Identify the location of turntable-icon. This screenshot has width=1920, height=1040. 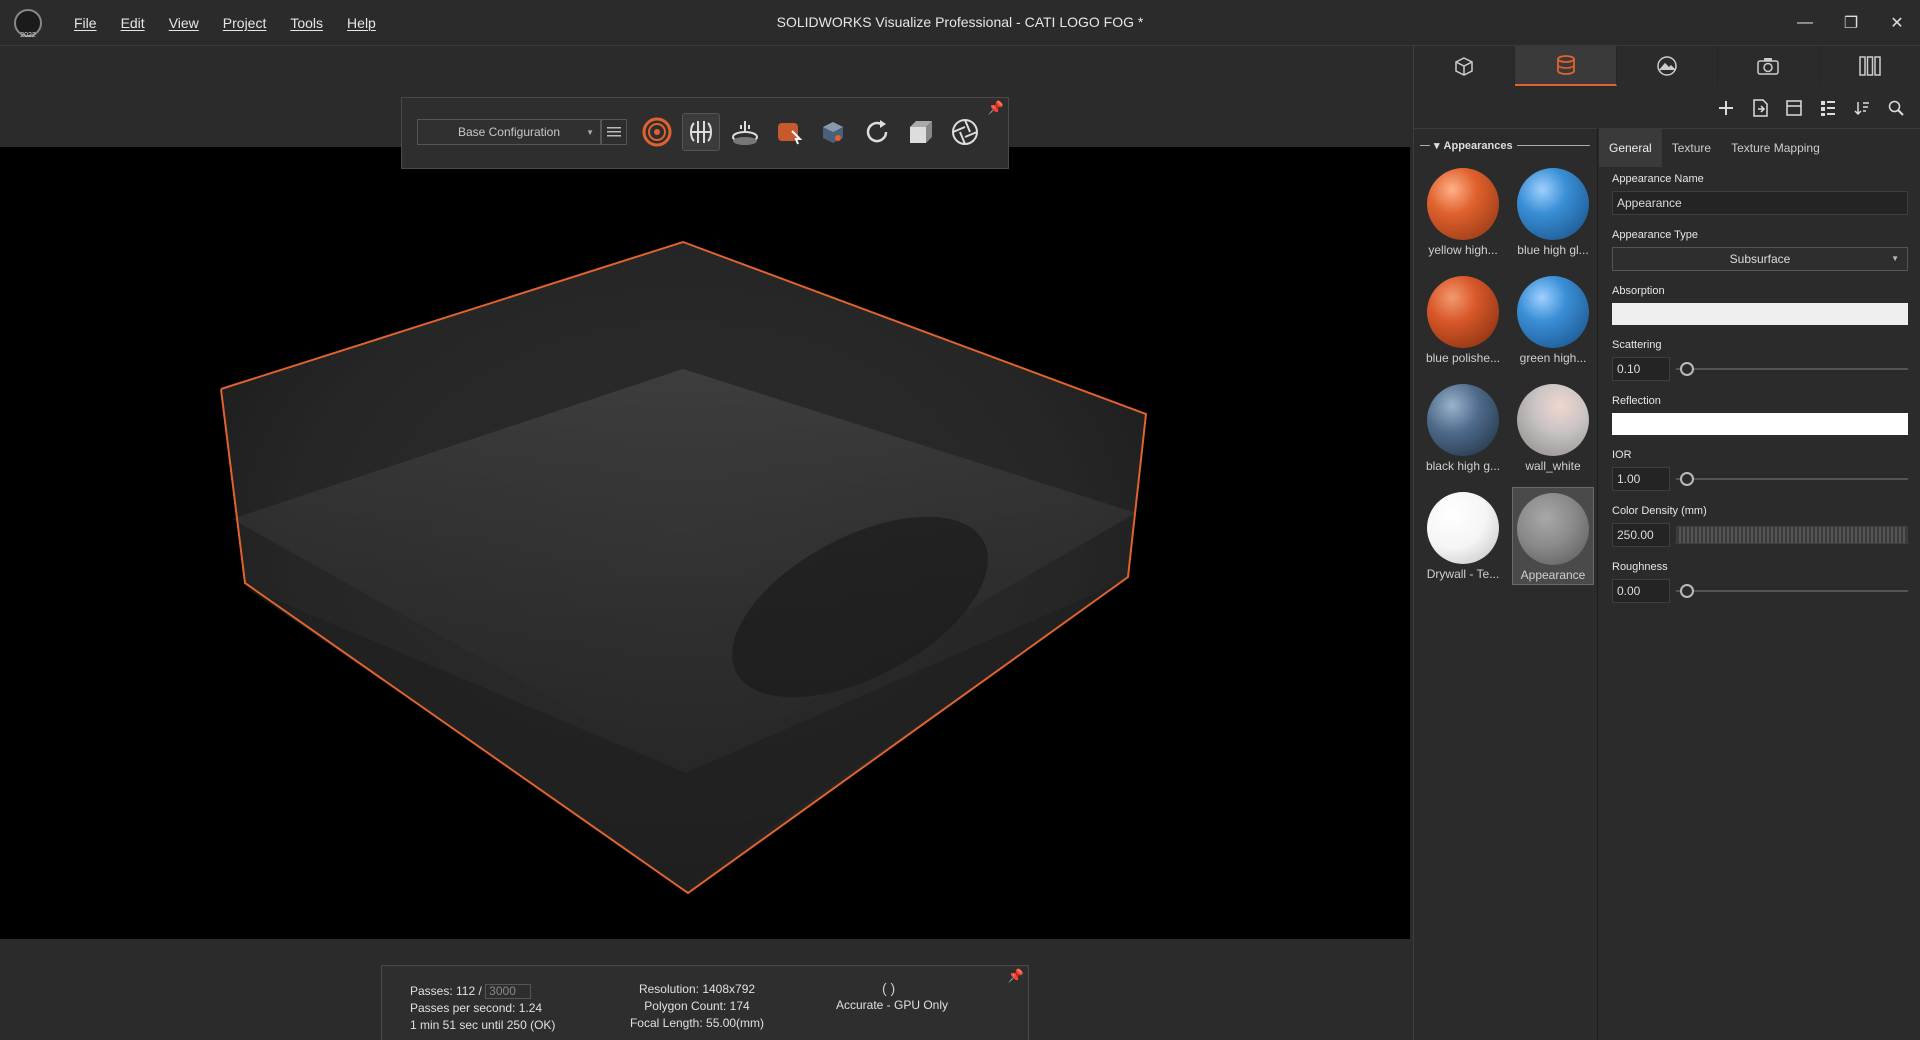
(745, 132).